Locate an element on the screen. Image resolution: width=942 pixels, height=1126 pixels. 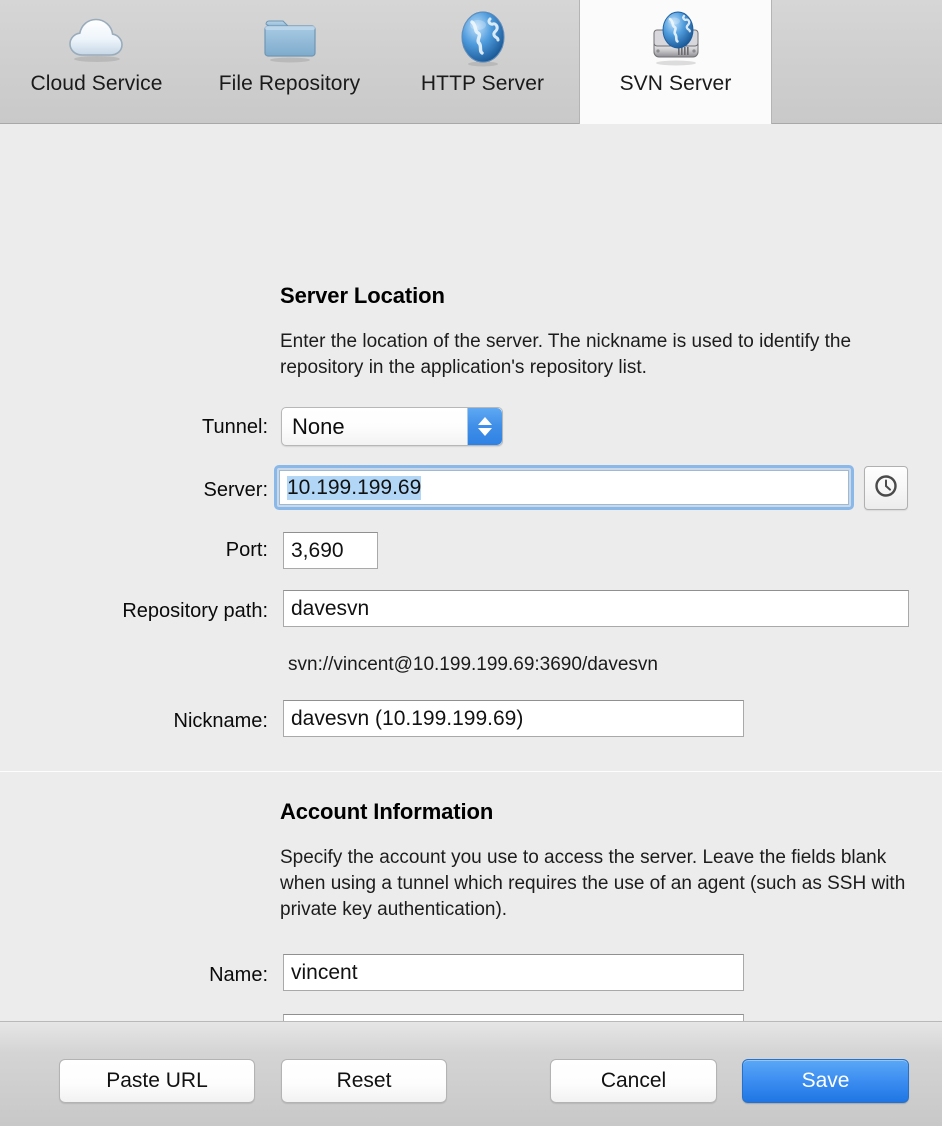
port-input: 3,690 is located at coordinates (330, 550).